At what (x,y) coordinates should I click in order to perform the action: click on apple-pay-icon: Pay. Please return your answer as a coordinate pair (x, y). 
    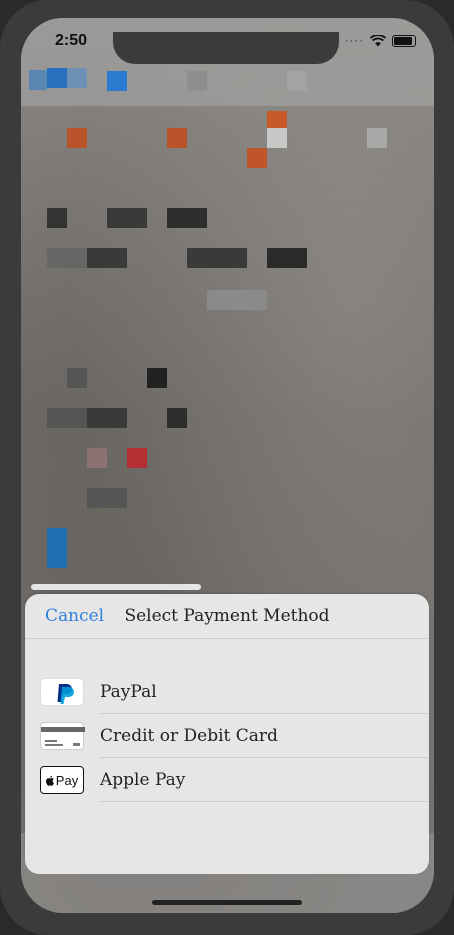
    Looking at the image, I should click on (62, 780).